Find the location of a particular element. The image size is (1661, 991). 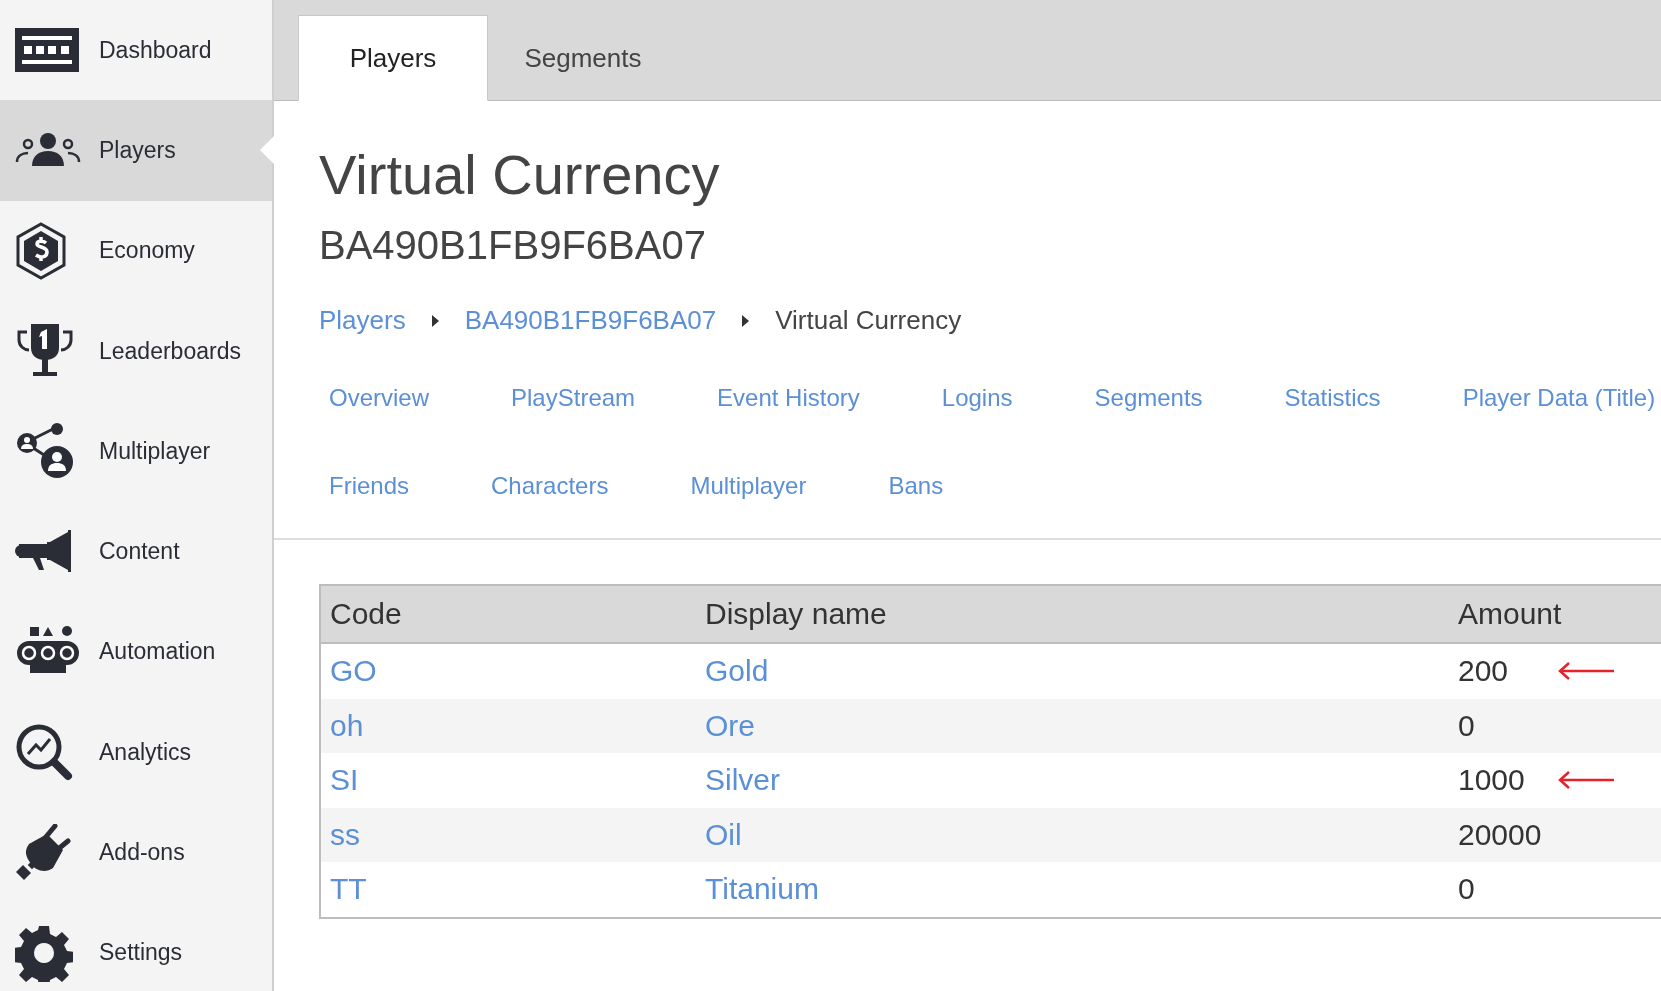

breadcrumb-link: Players is located at coordinates (362, 320).